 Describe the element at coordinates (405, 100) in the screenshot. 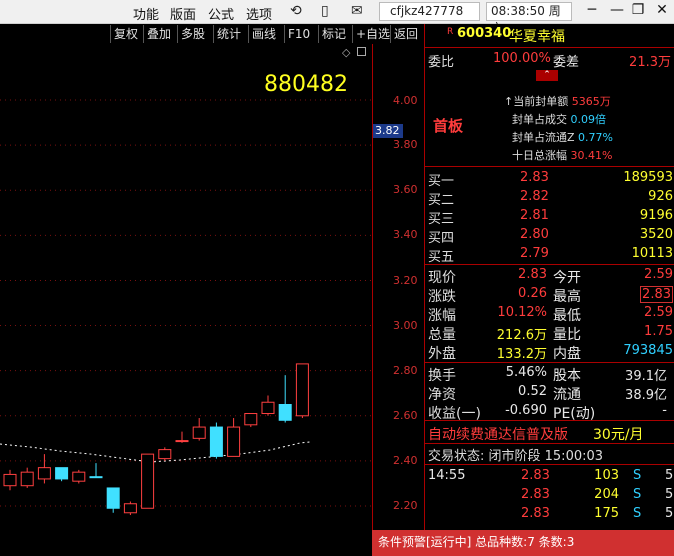

I see `y-tick: 4.00` at that location.